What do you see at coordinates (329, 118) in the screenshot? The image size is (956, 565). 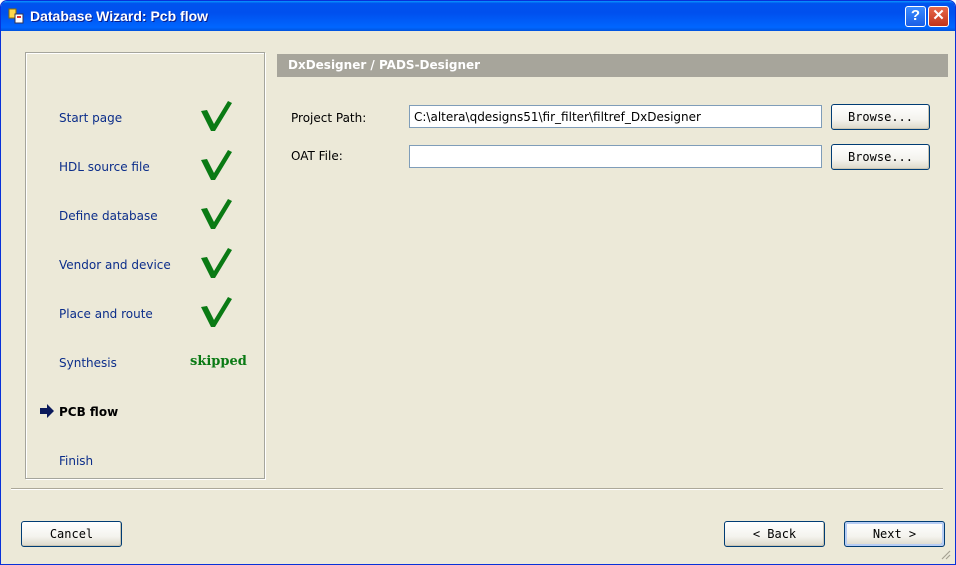 I see `project-path-label: Project Path:` at bounding box center [329, 118].